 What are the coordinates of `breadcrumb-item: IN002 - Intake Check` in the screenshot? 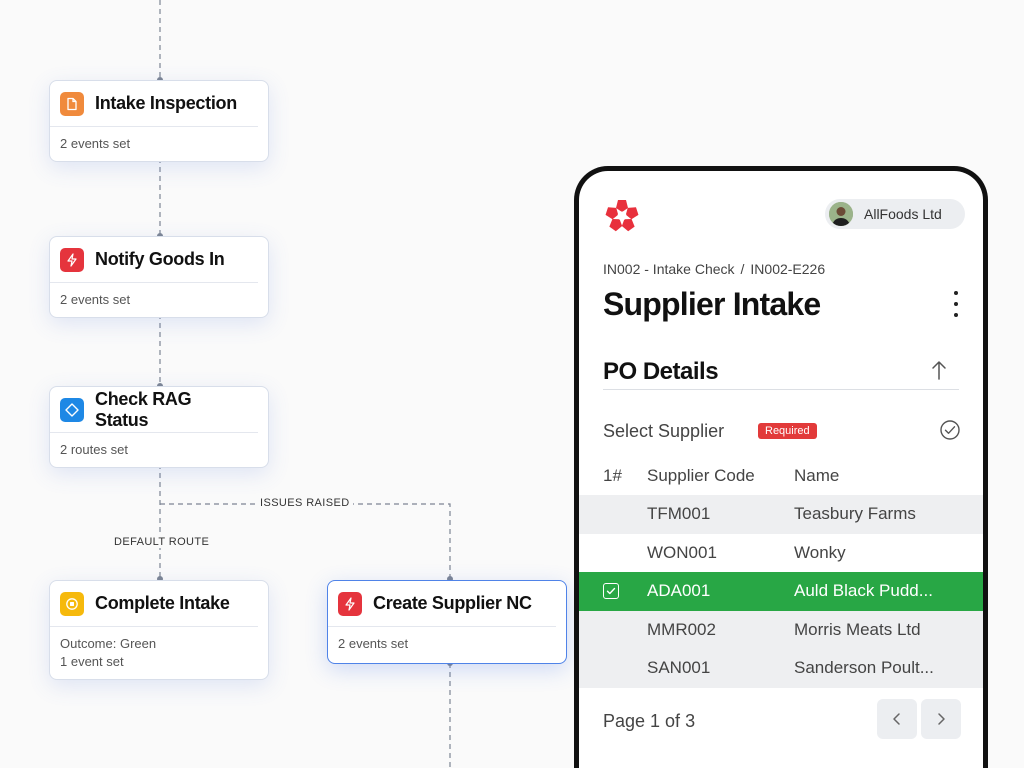 It's located at (669, 269).